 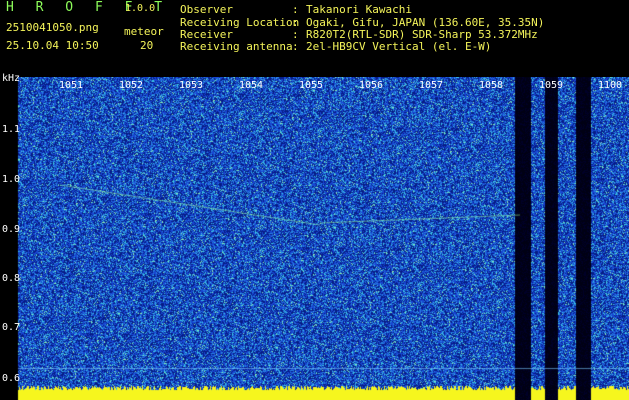 I want to click on time-tick-label: 1052, so click(x=131, y=85).